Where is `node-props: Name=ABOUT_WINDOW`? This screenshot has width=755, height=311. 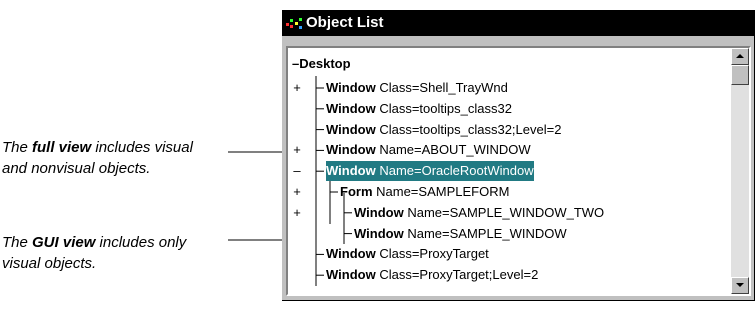 node-props: Name=ABOUT_WINDOW is located at coordinates (455, 150).